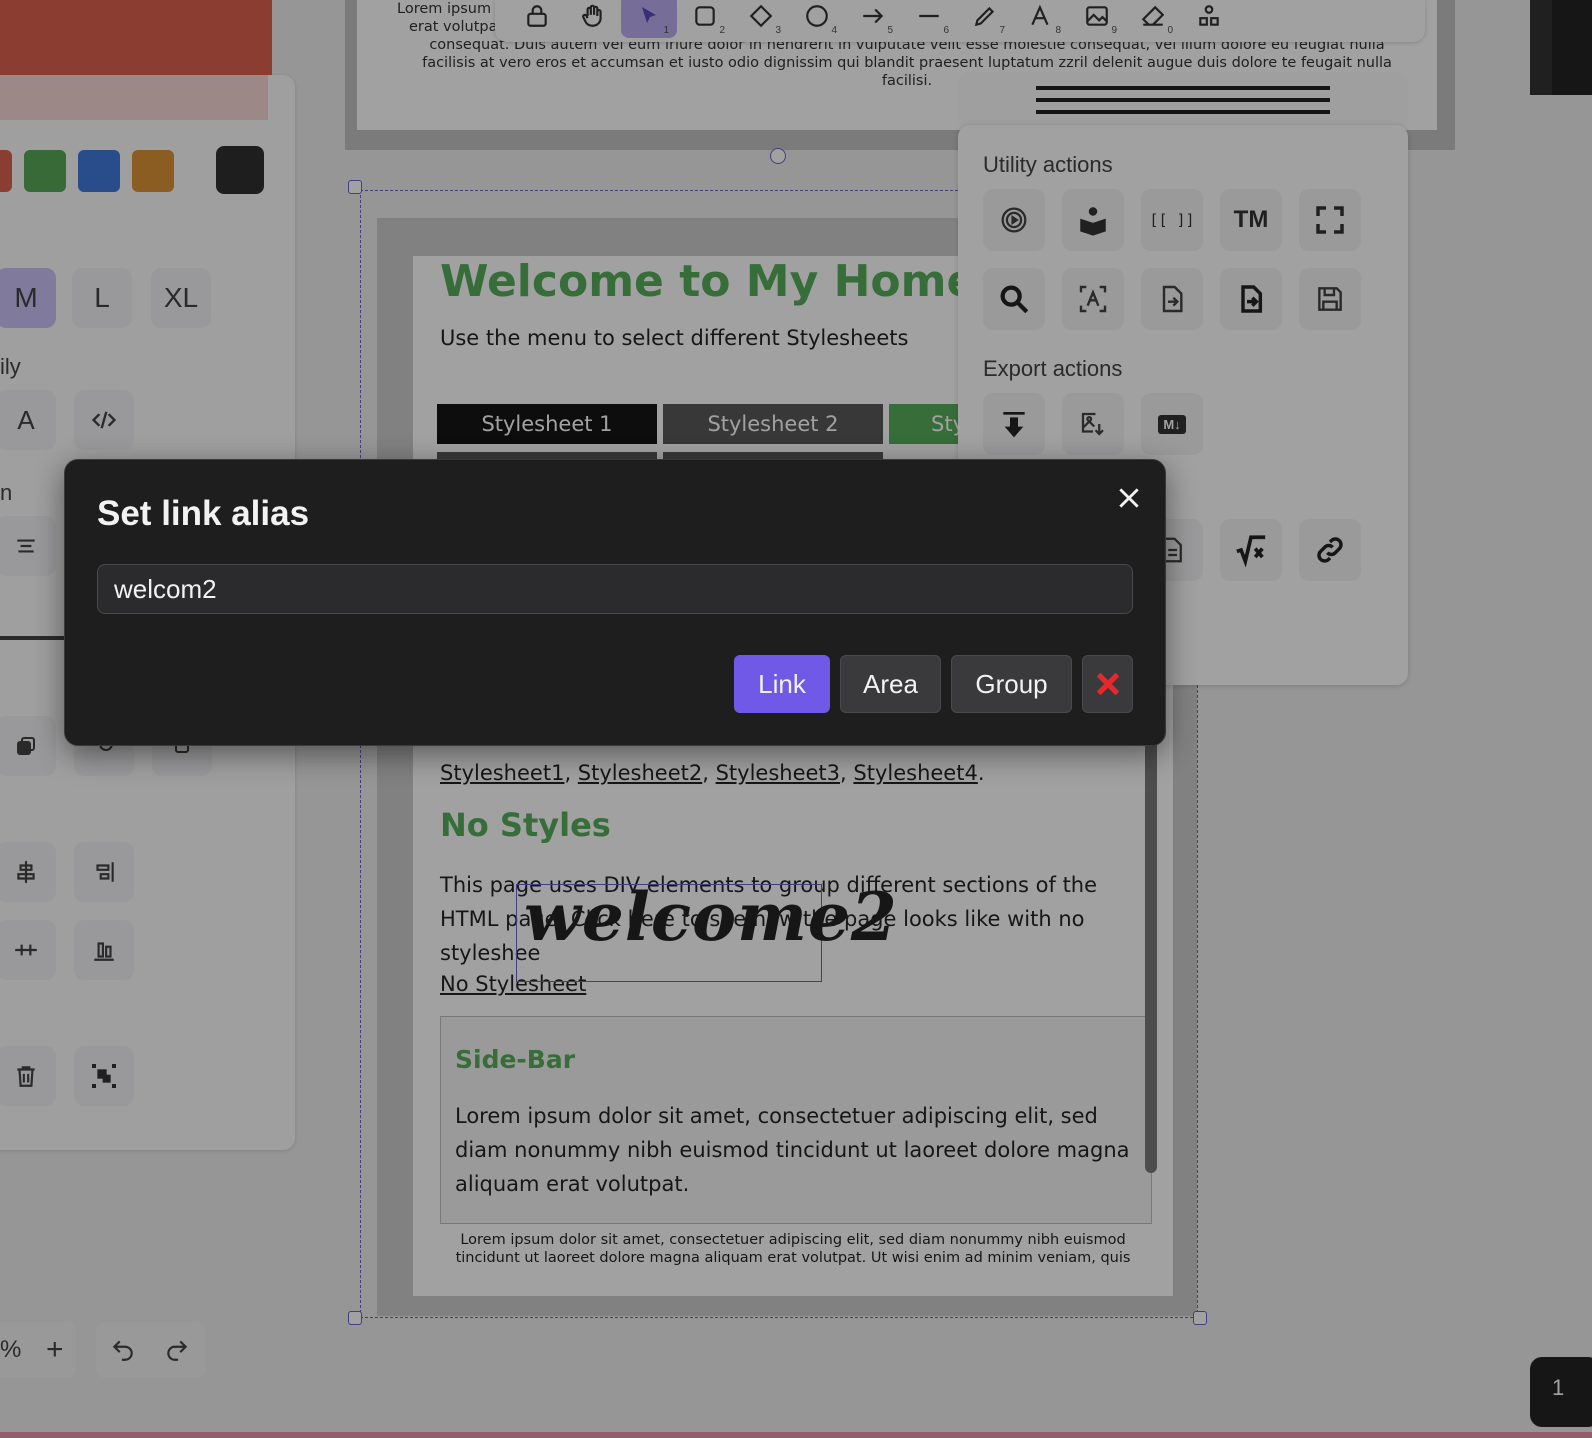 The width and height of the screenshot is (1592, 1438). Describe the element at coordinates (890, 684) in the screenshot. I see `area-button: Area` at that location.